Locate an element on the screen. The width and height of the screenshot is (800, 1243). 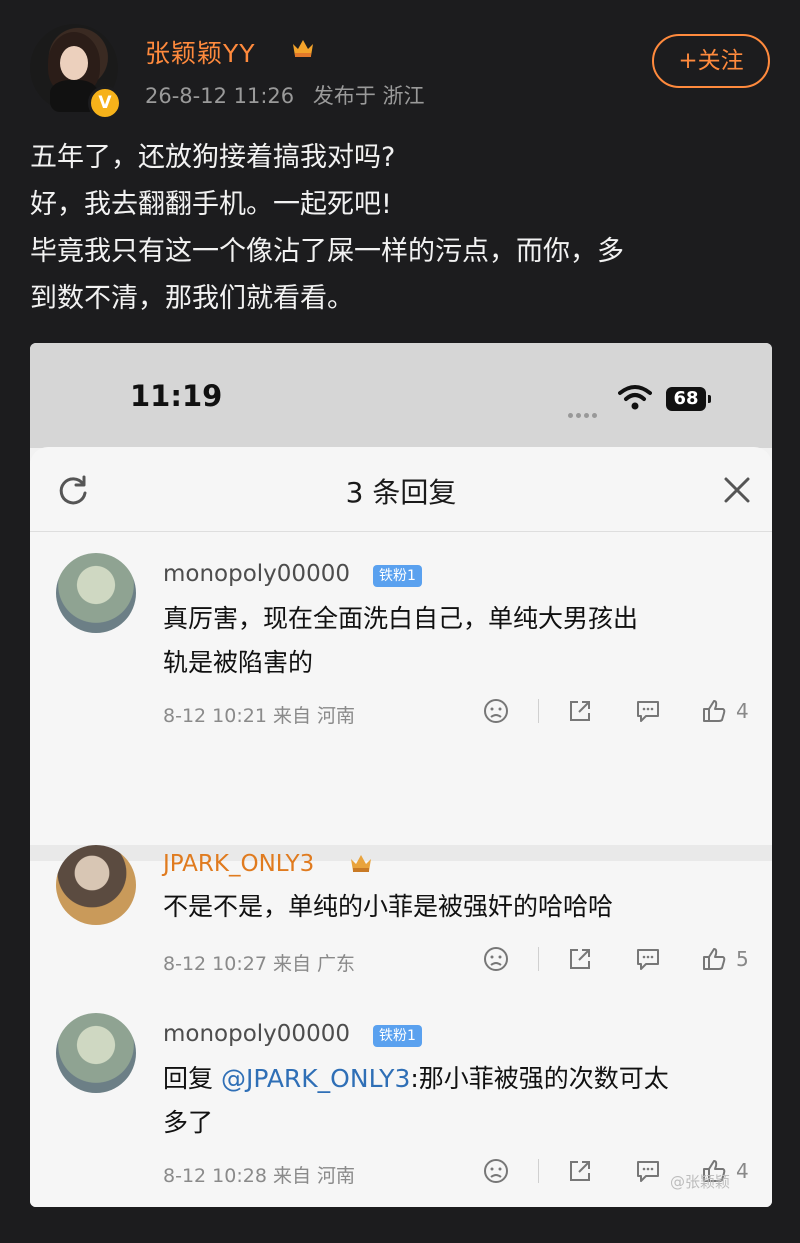
sheet-title: 3 条回复 is located at coordinates (401, 492).